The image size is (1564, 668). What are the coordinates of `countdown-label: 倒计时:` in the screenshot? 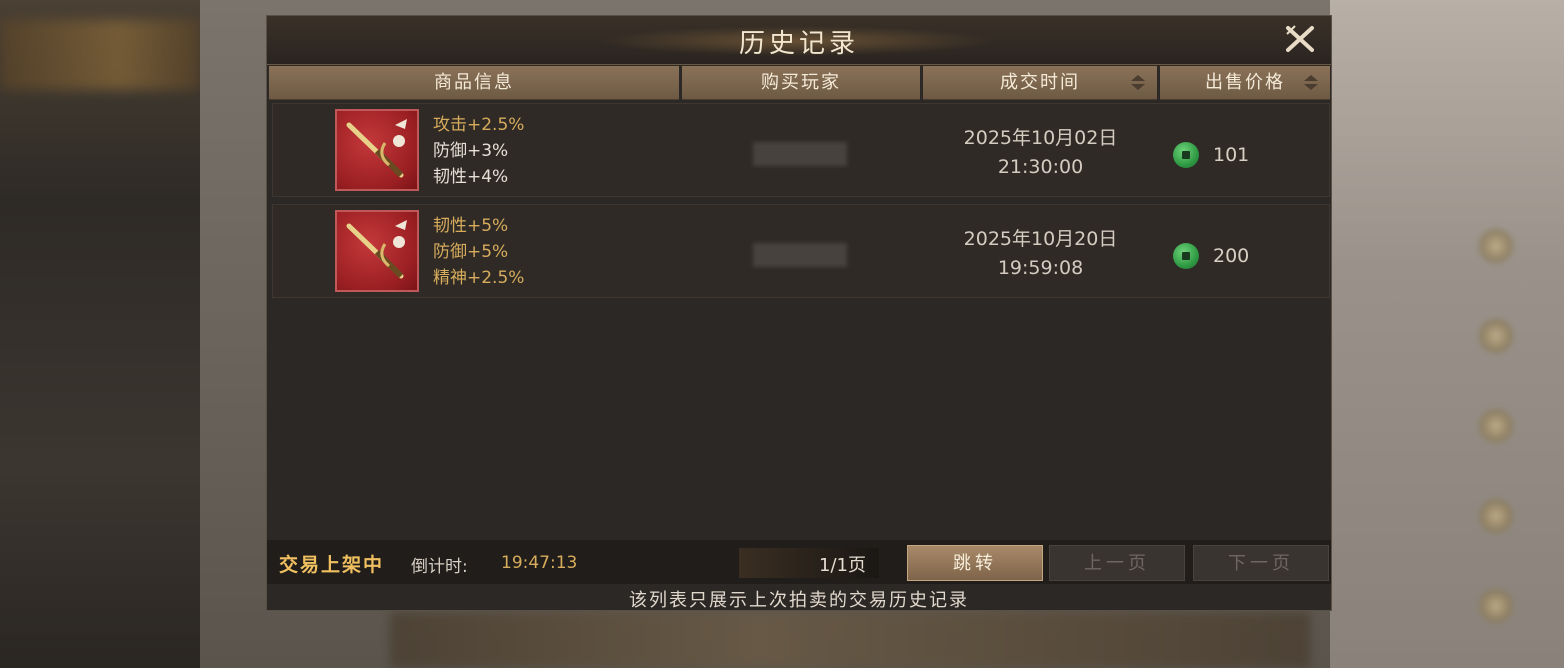 It's located at (439, 567).